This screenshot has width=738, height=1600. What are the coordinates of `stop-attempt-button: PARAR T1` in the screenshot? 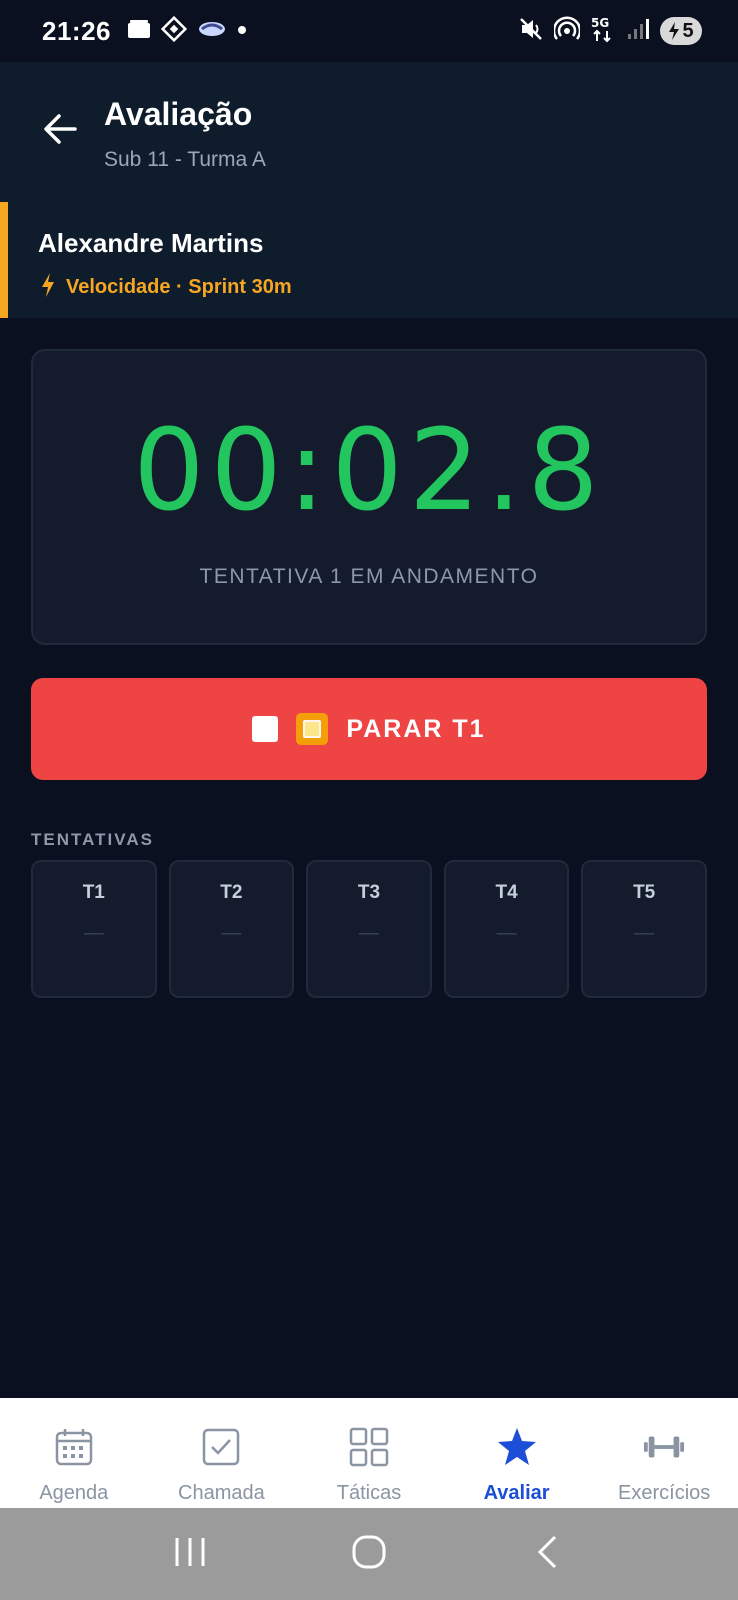 It's located at (369, 729).